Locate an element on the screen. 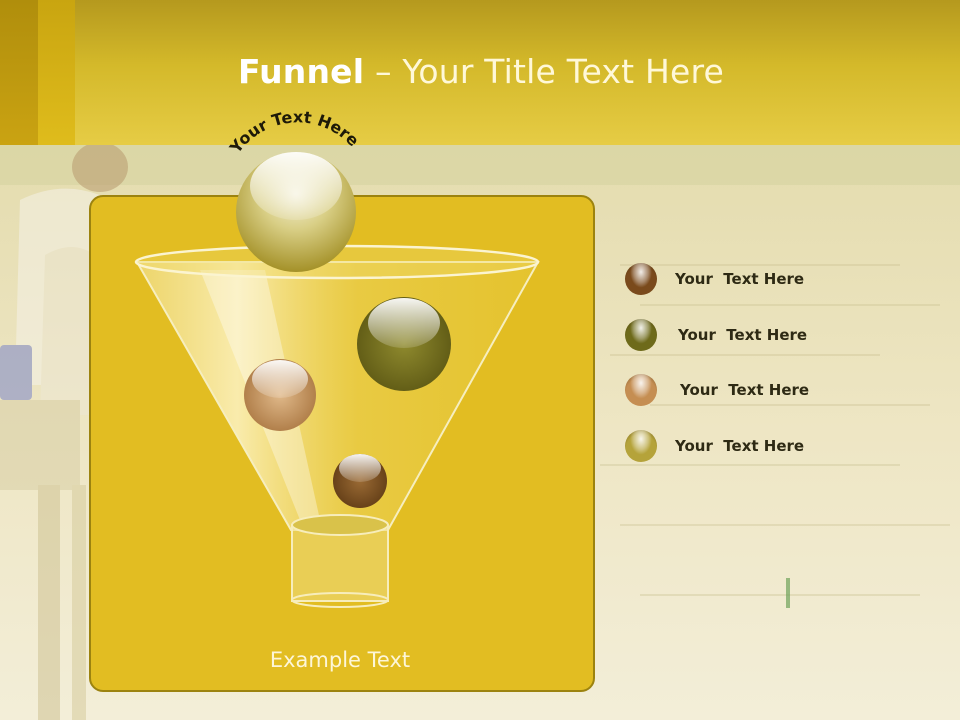 This screenshot has height=720, width=960. funnel-cylinder is located at coordinates (340, 563).